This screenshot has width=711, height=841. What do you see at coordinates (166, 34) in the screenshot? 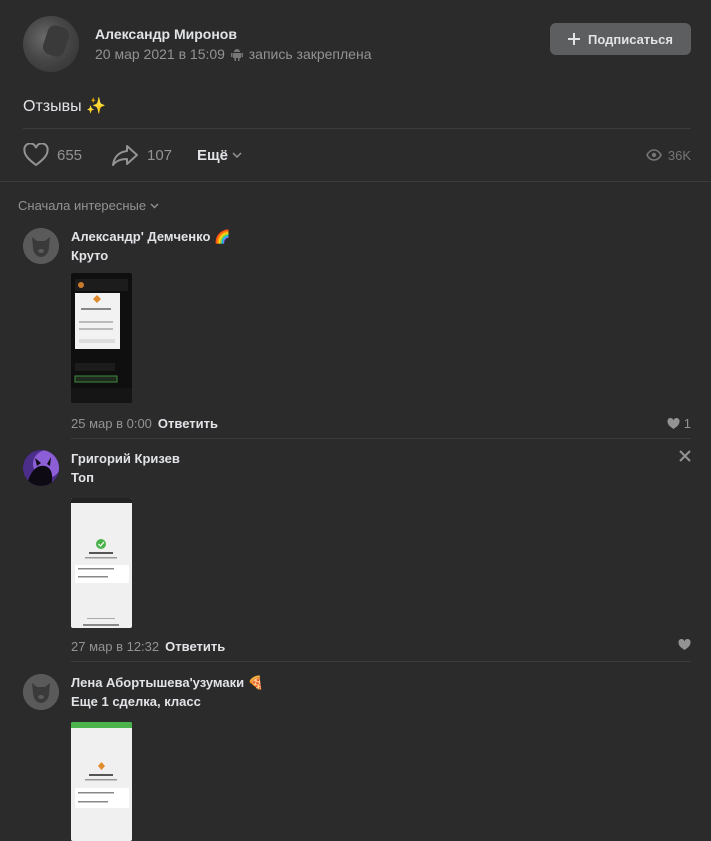
I see `post-author: Александр Миронов` at bounding box center [166, 34].